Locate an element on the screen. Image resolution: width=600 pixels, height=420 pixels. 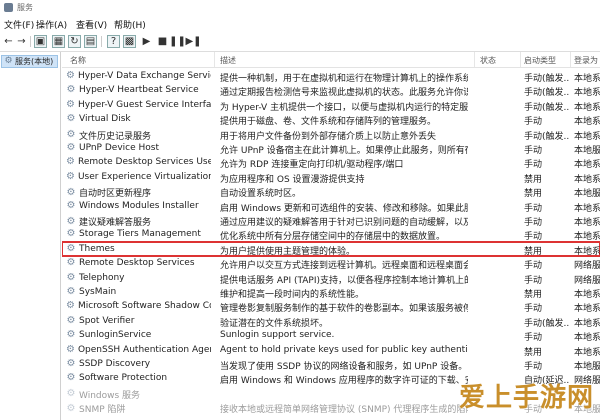
table-row-selected: ⚙Themes 为用户提供使用主题管理的体验。 禁用 本地系统 is located at coordinates (331, 249).